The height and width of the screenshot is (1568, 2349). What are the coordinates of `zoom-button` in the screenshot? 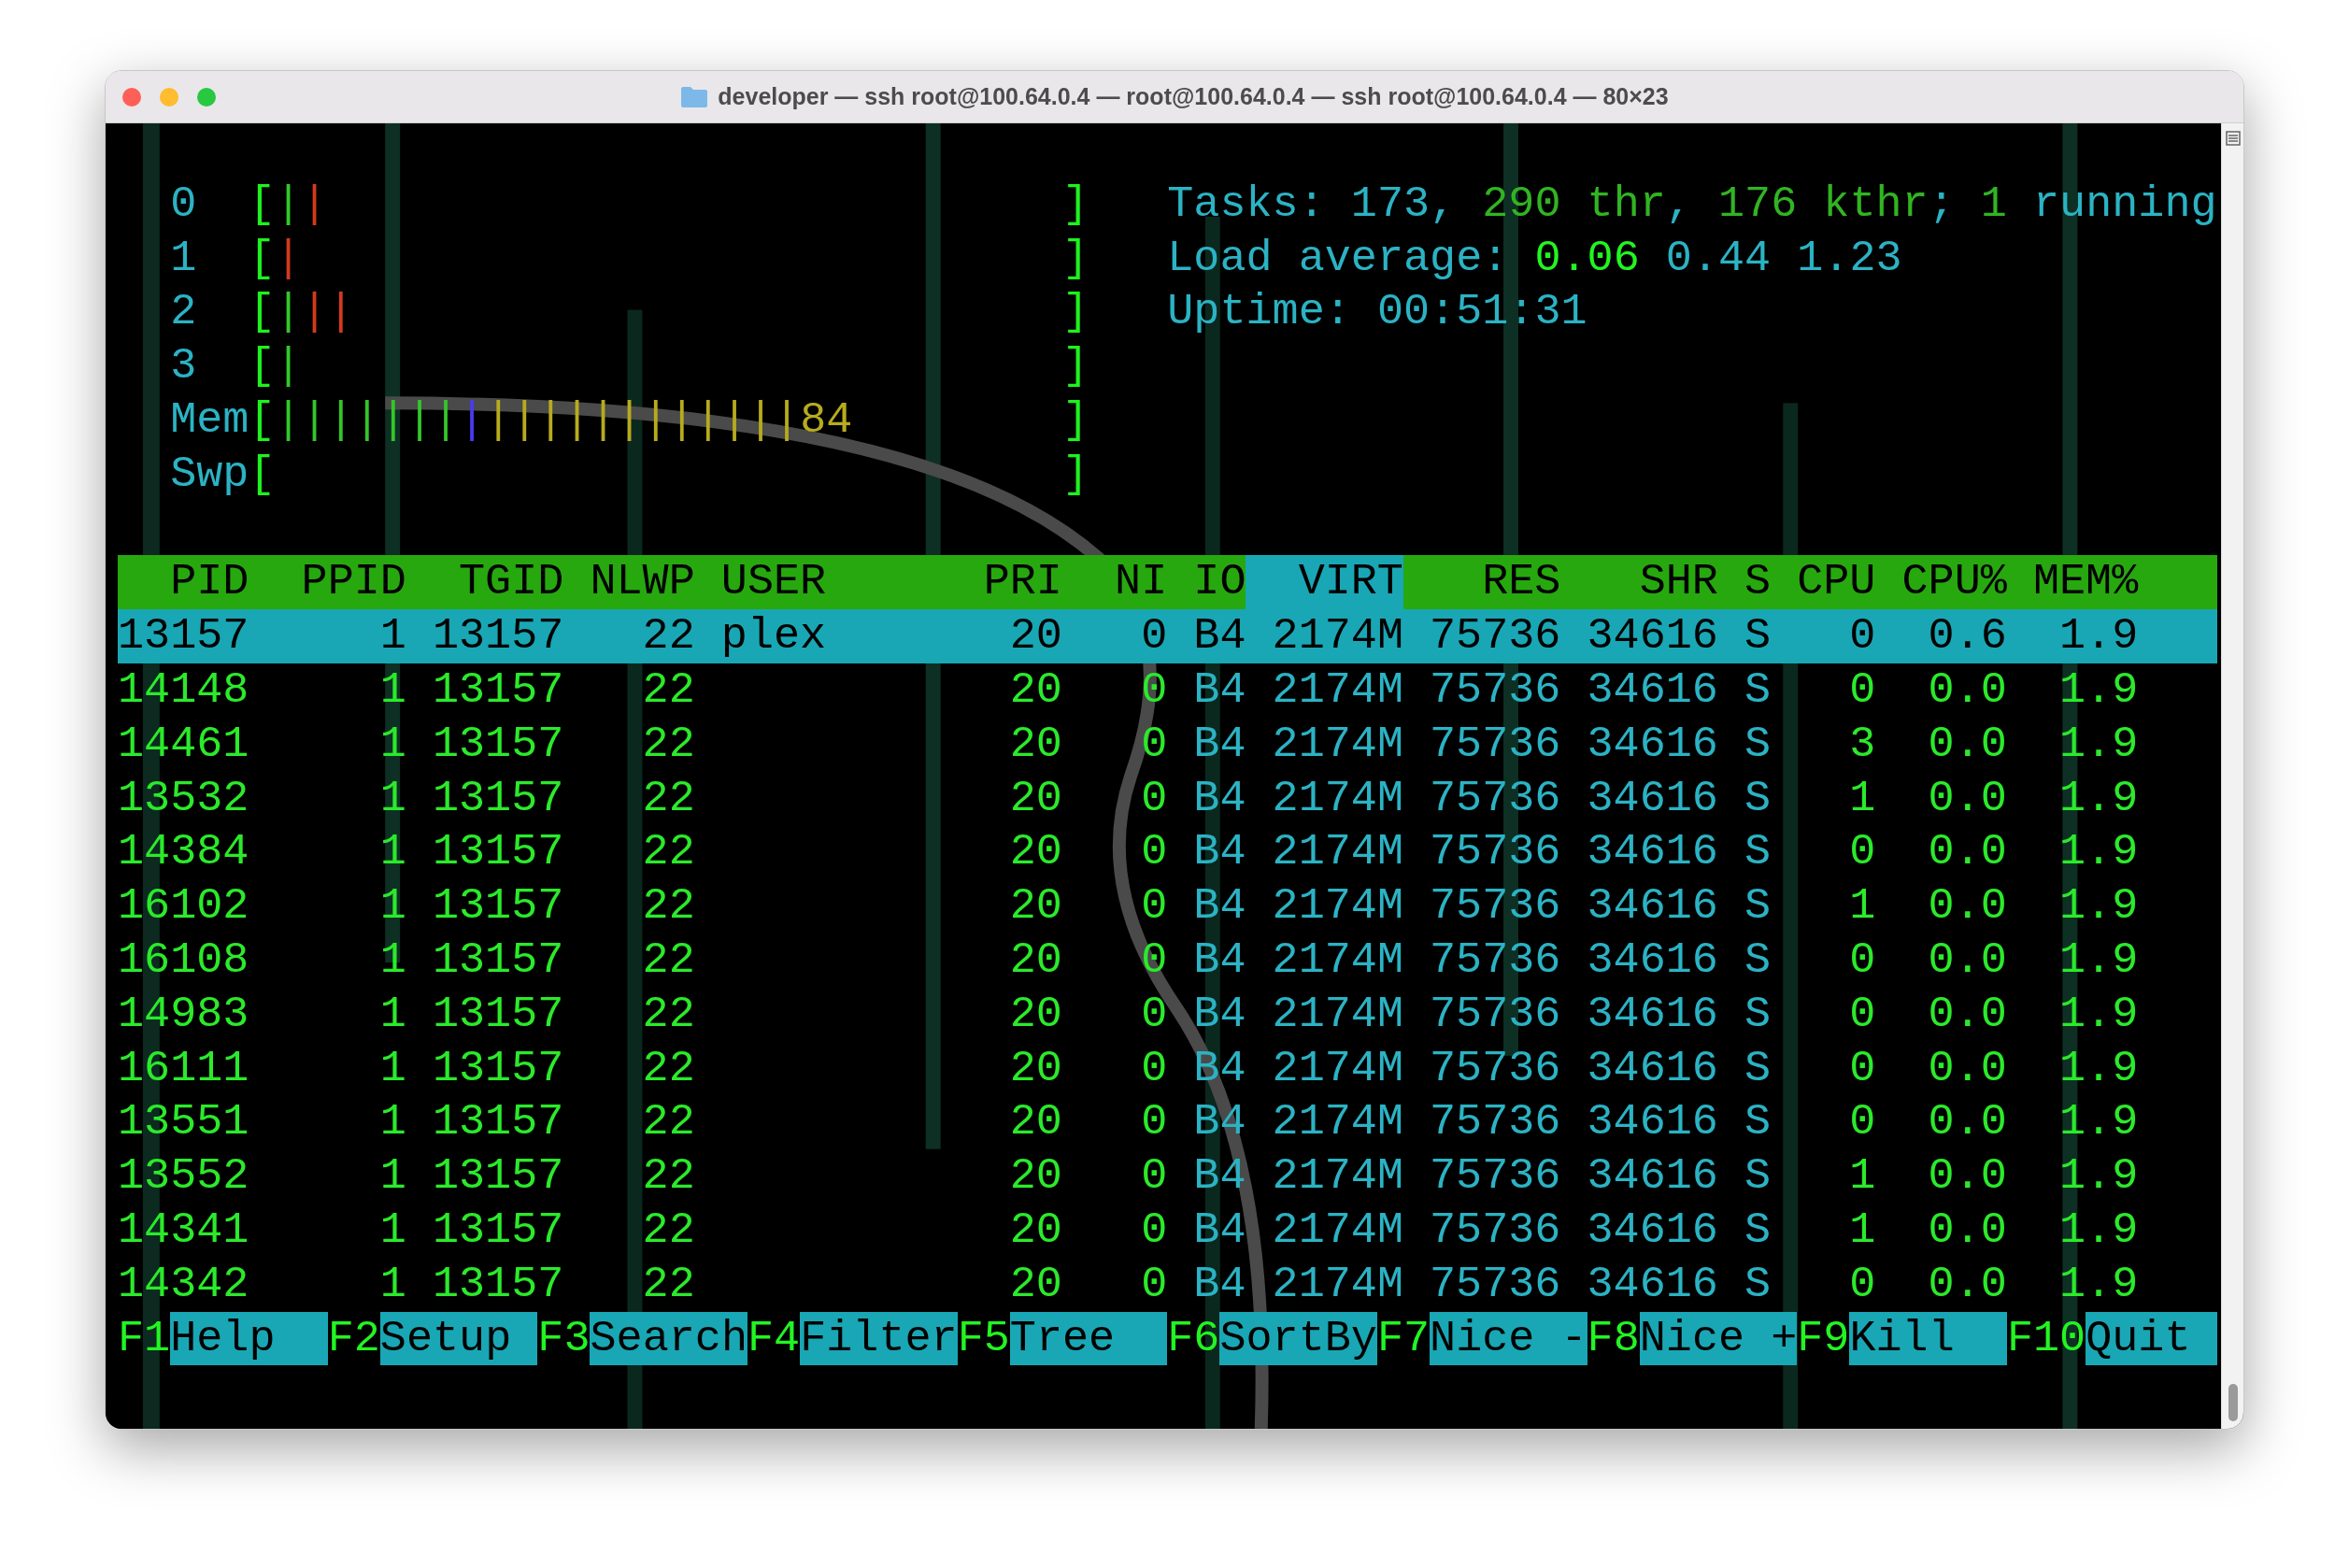 It's located at (207, 97).